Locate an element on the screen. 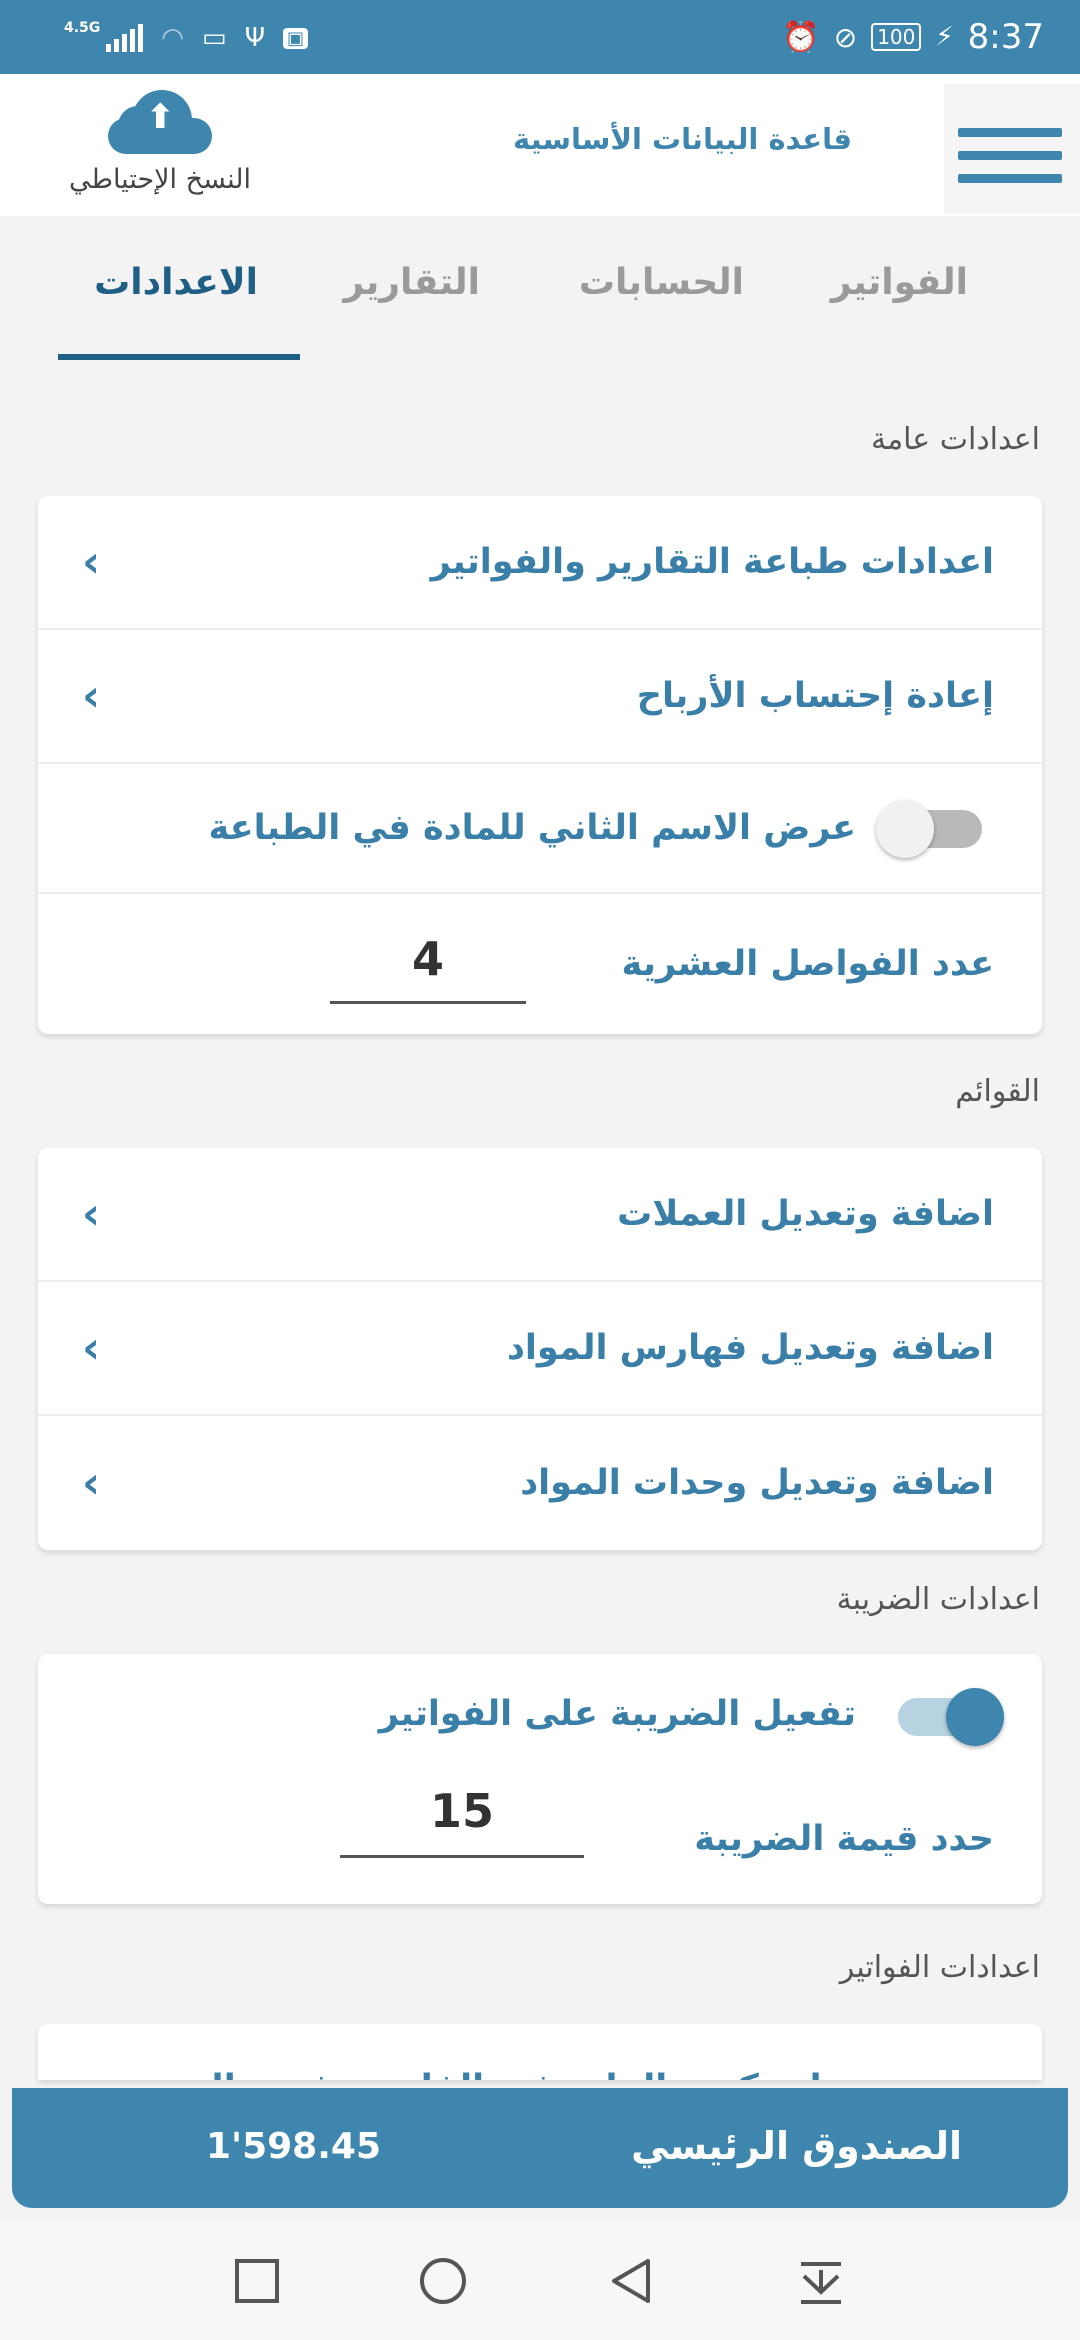 This screenshot has width=1080, height=2340. status-bar: 4.5G ◠ ▭ Ψ ▣ ⏰ ⊘ 100 ⚡ 8:37 is located at coordinates (540, 37).